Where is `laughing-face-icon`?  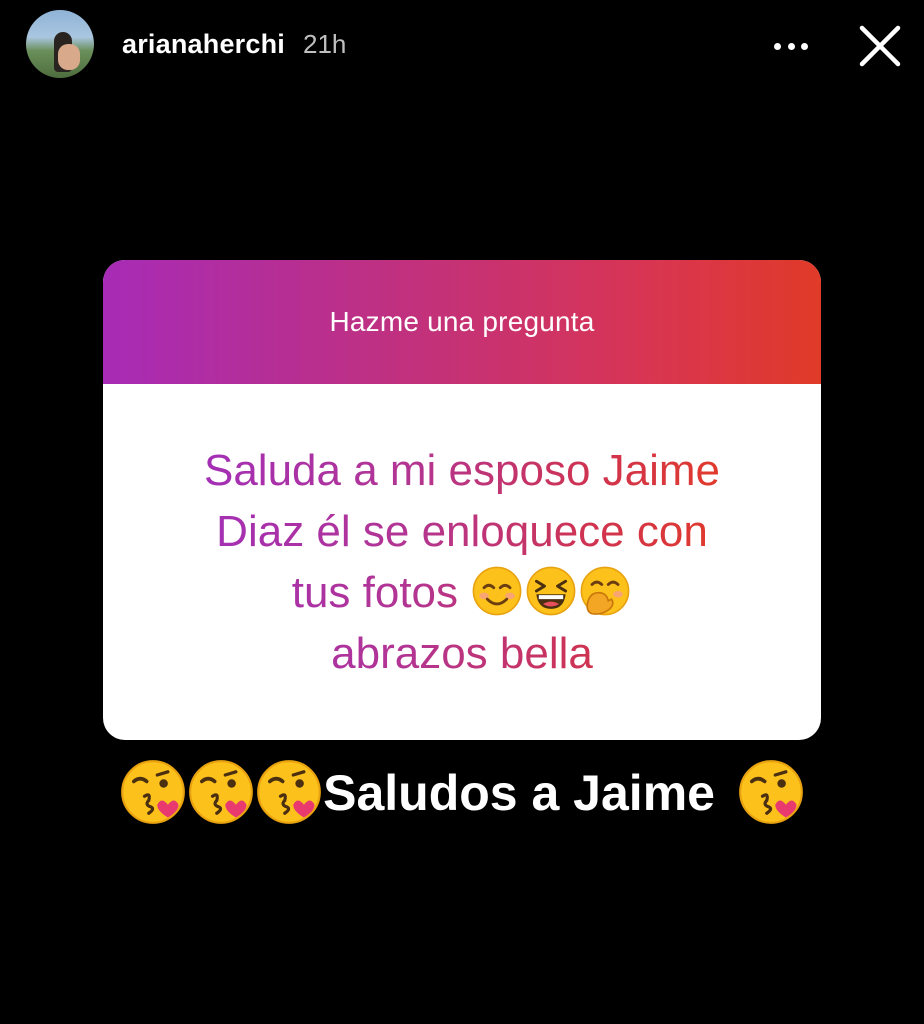
laughing-face-icon is located at coordinates (551, 591).